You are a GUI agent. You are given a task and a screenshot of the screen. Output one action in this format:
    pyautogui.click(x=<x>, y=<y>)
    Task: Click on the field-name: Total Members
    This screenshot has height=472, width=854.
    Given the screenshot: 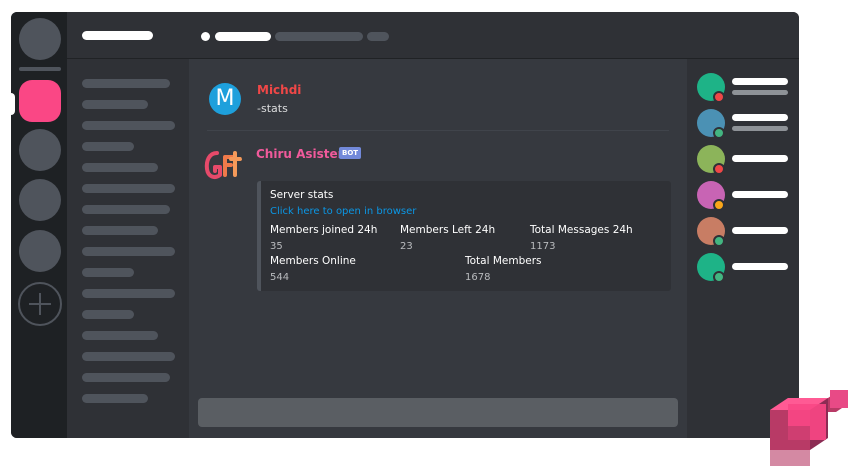 What is the action you would take?
    pyautogui.click(x=503, y=261)
    